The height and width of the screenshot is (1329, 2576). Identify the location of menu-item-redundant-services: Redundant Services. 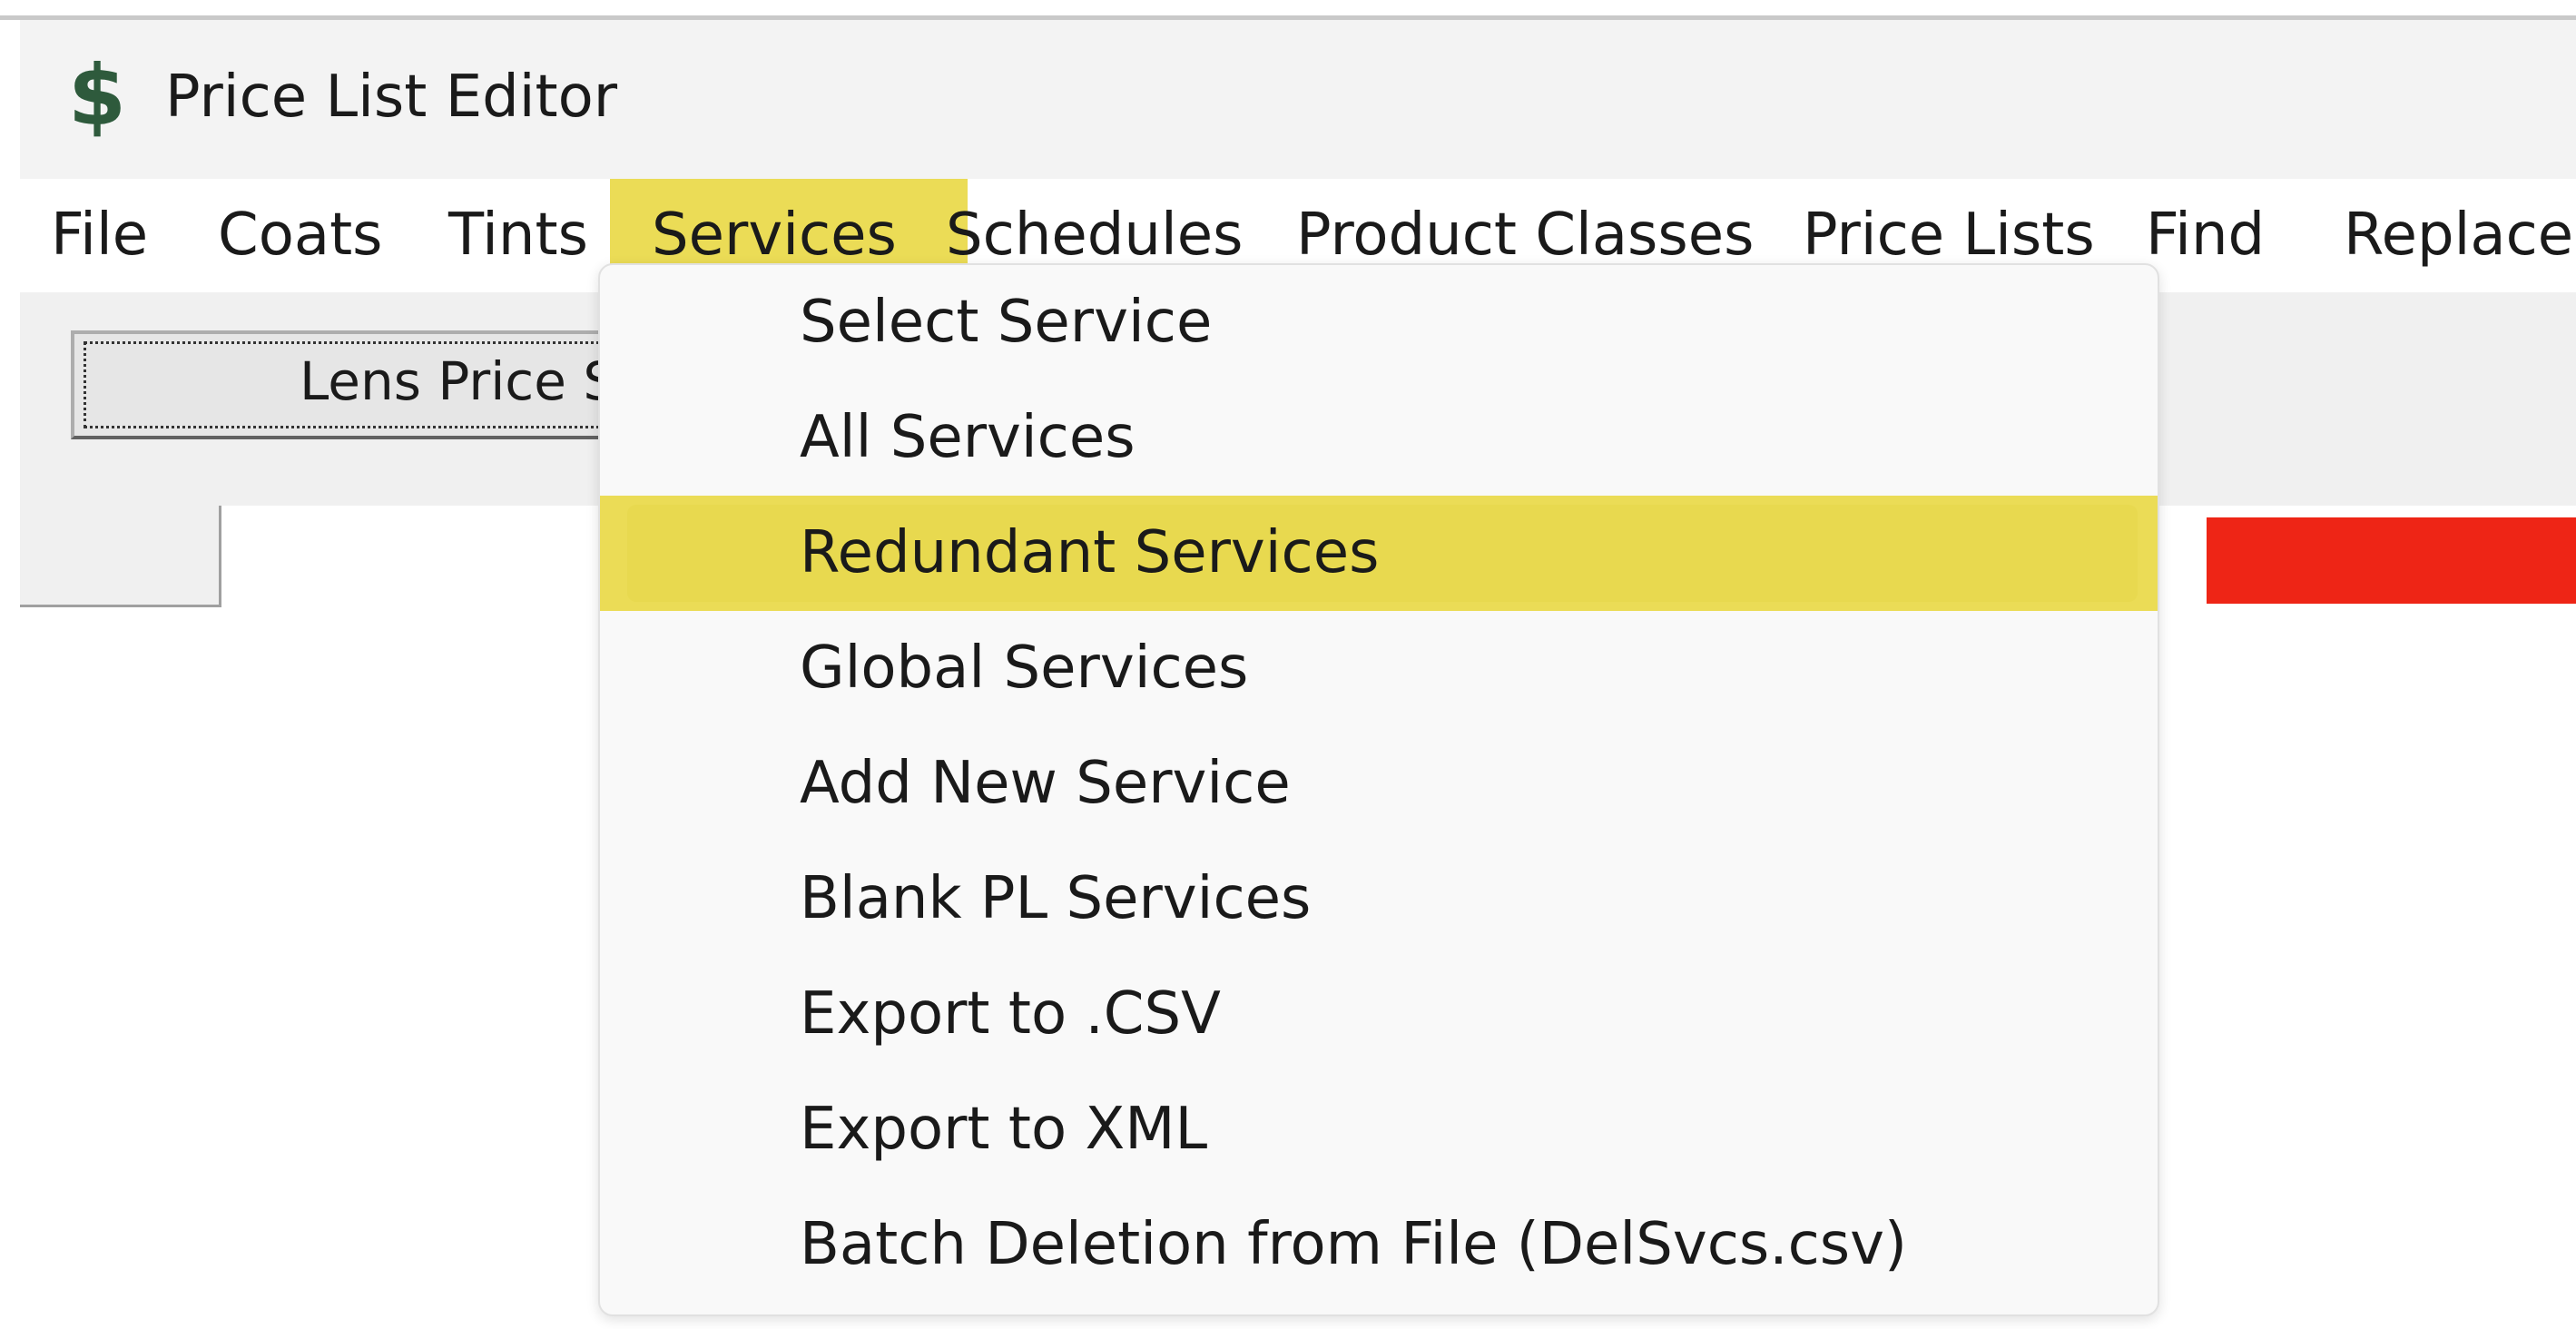
(1379, 553).